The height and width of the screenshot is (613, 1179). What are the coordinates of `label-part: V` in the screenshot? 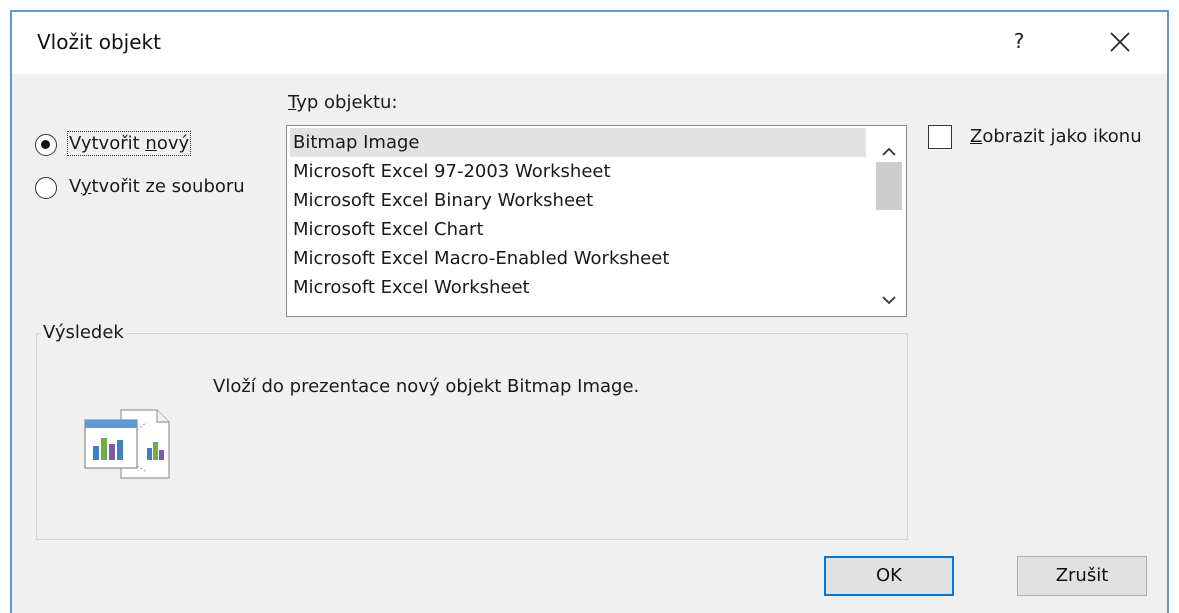 It's located at (75, 186).